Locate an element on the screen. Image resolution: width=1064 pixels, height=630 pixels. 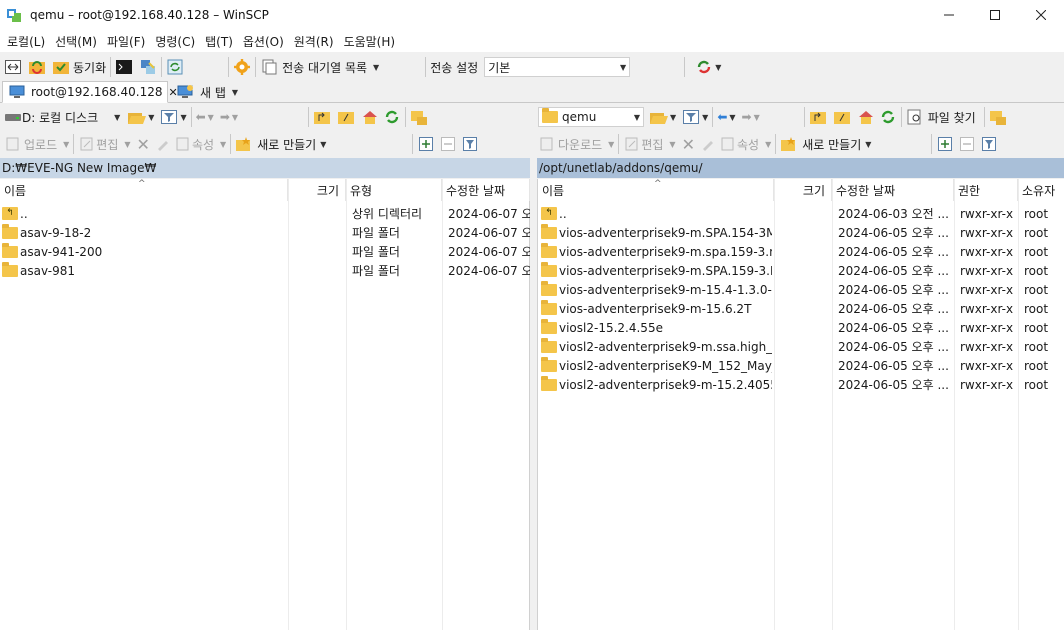
reconnect-icon is located at coordinates (704, 67).